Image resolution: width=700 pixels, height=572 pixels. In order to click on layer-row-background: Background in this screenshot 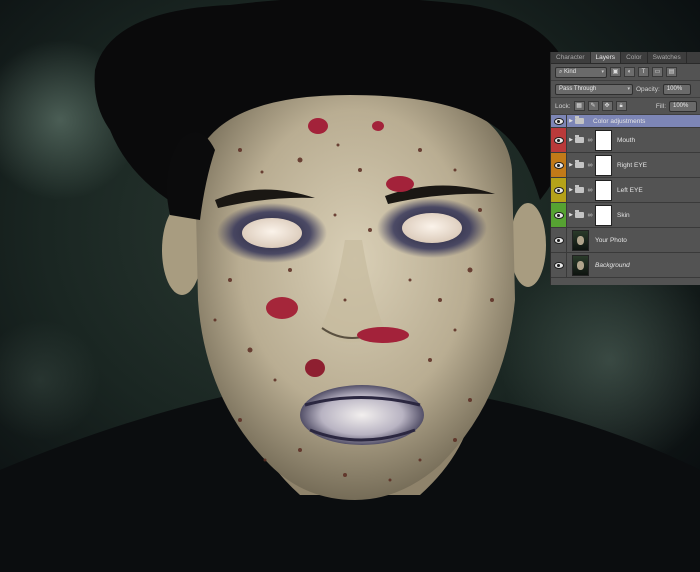, I will do `click(625, 265)`.